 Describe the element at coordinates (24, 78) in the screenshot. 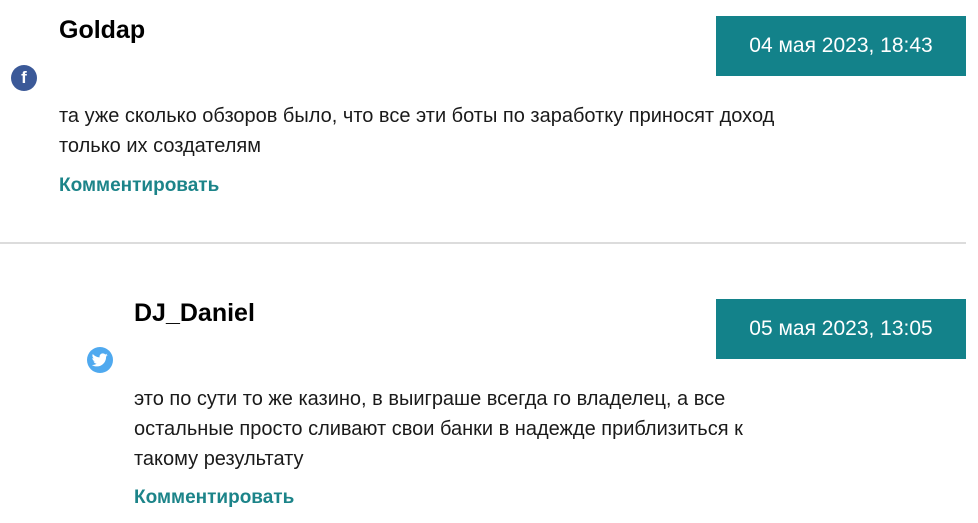

I see `facebook-icon: f` at that location.